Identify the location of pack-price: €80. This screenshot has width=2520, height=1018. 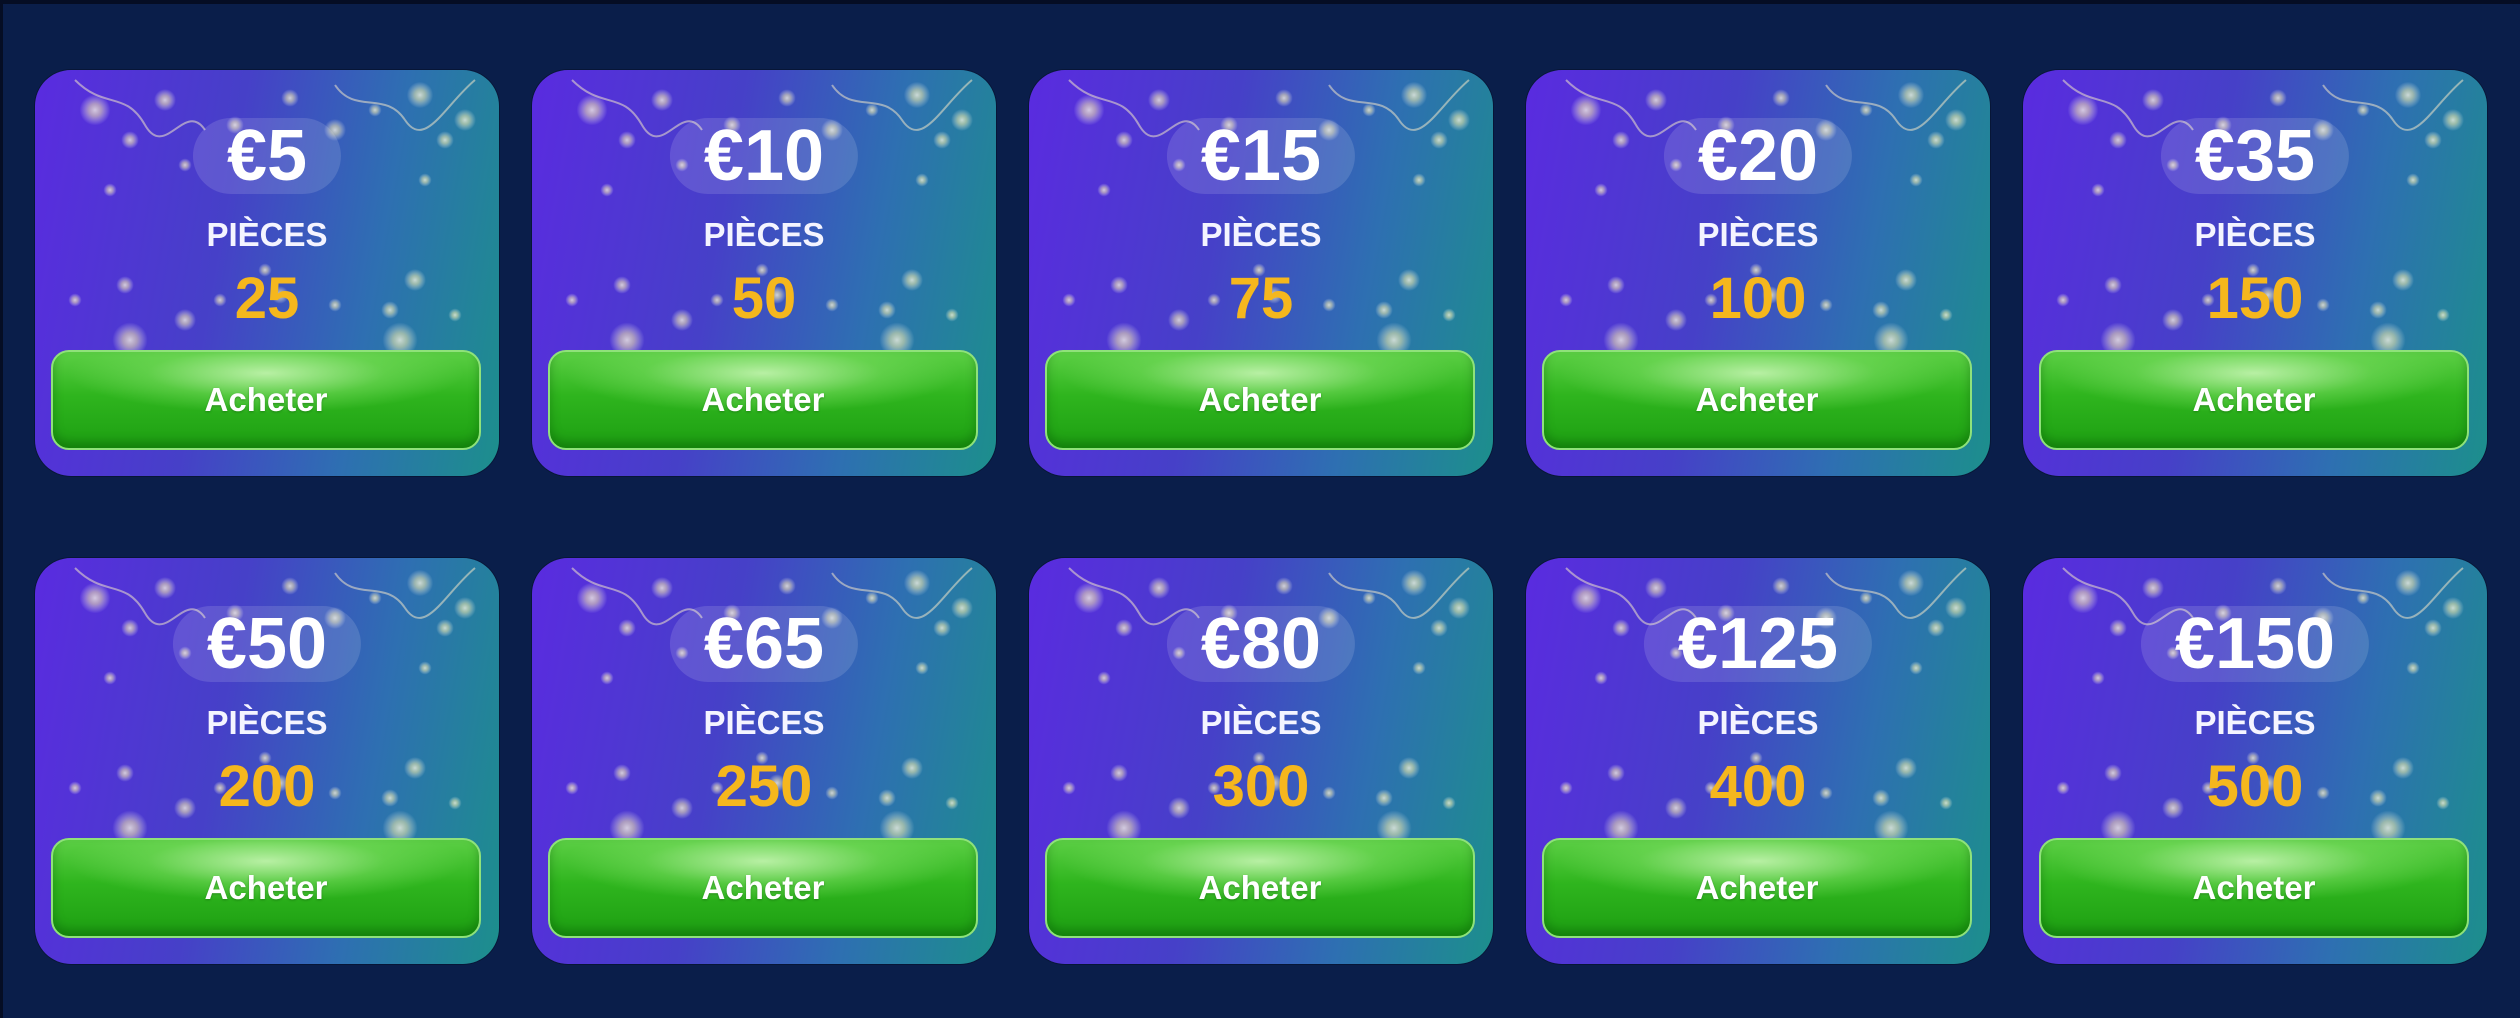
(1261, 644).